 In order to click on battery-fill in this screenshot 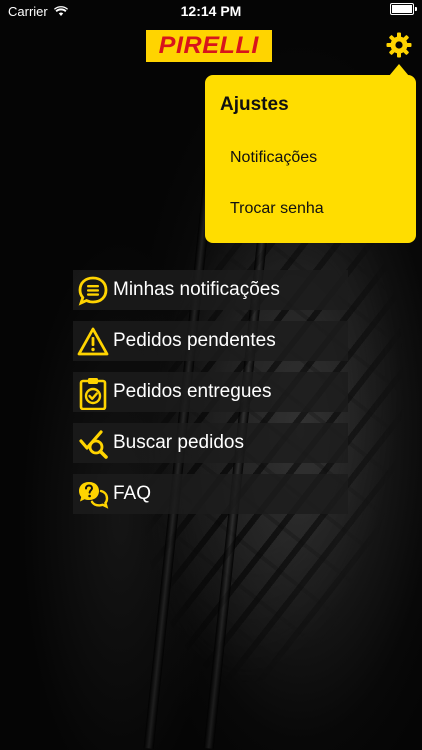, I will do `click(402, 9)`.